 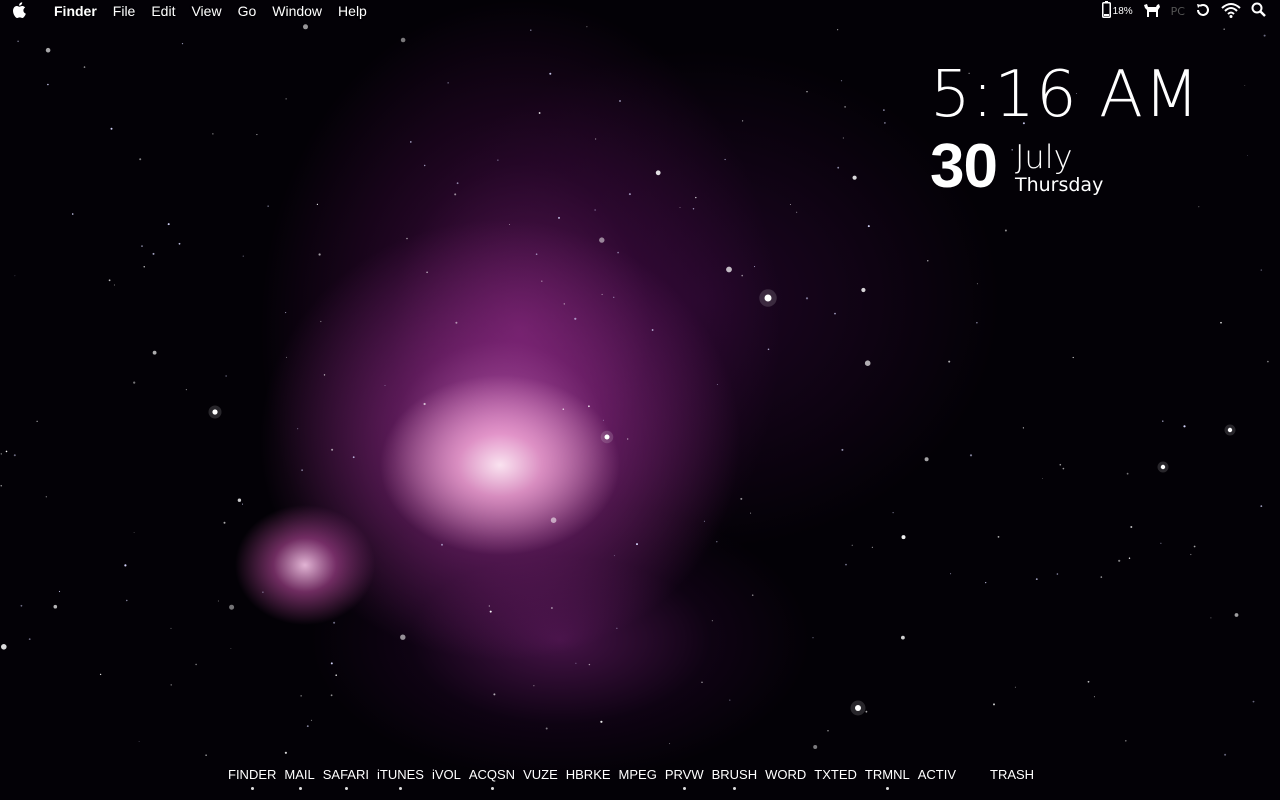 I want to click on dock-item-mpeg: MPEG, so click(x=638, y=778).